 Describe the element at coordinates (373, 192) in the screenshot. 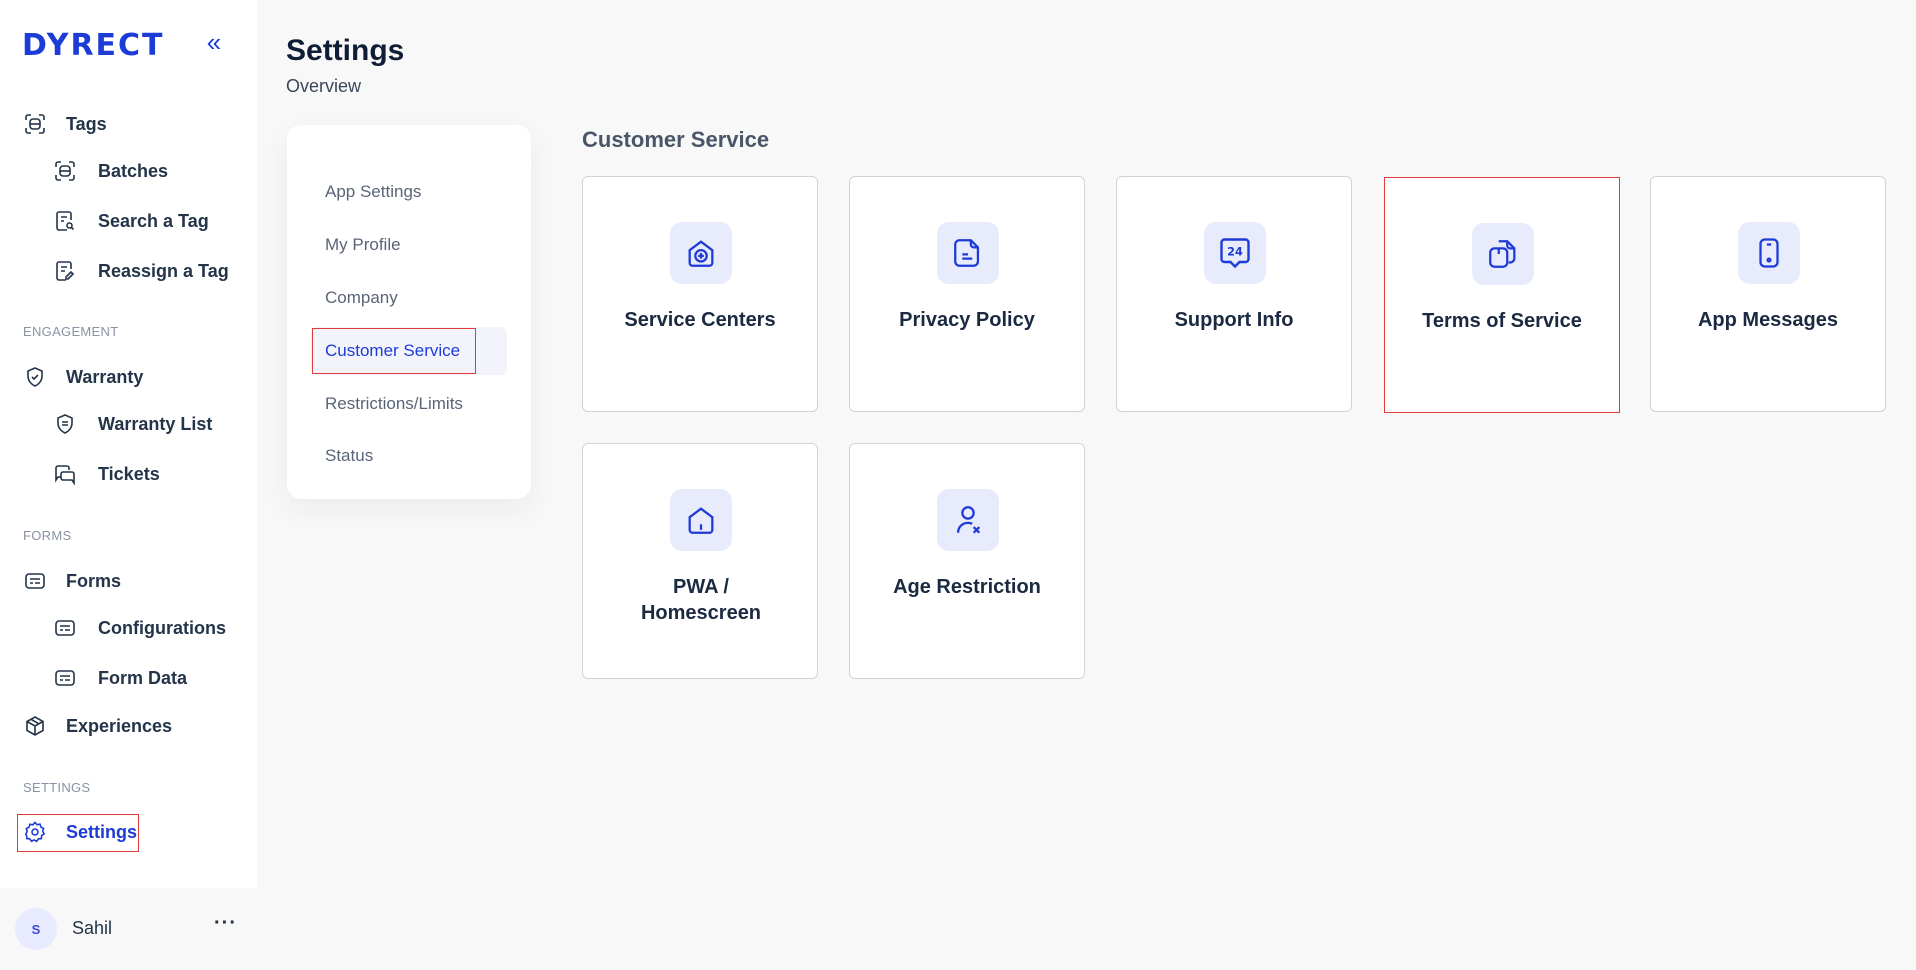

I see `submenu-item-app-settings: App Settings` at that location.